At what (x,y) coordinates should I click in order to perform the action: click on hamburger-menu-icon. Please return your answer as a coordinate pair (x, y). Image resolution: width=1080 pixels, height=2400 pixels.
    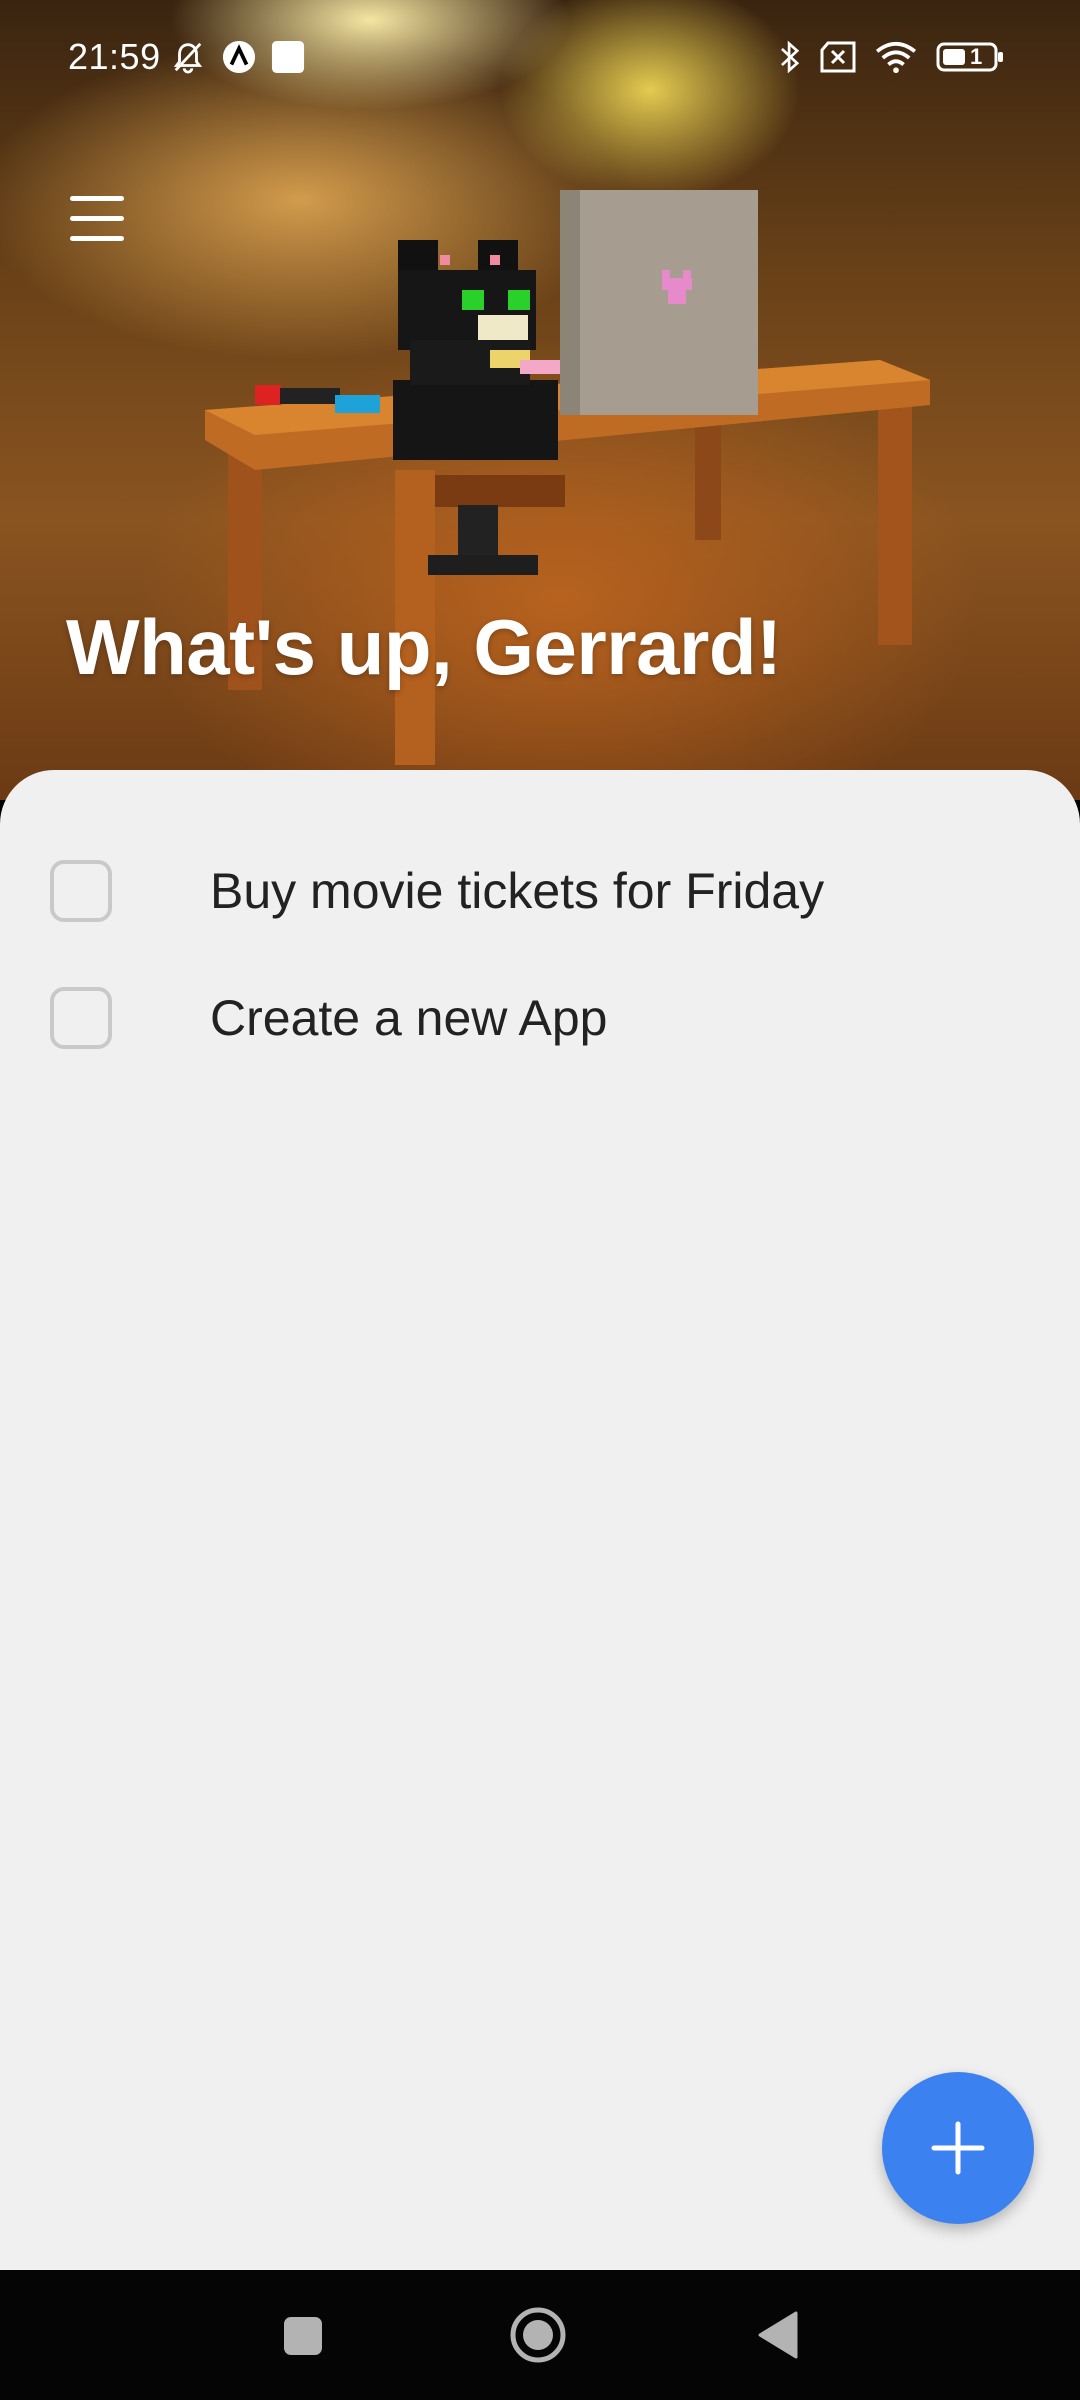
    Looking at the image, I should click on (97, 198).